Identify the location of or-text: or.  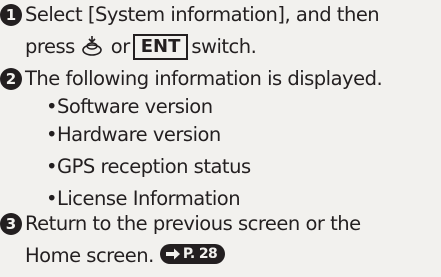
(120, 46).